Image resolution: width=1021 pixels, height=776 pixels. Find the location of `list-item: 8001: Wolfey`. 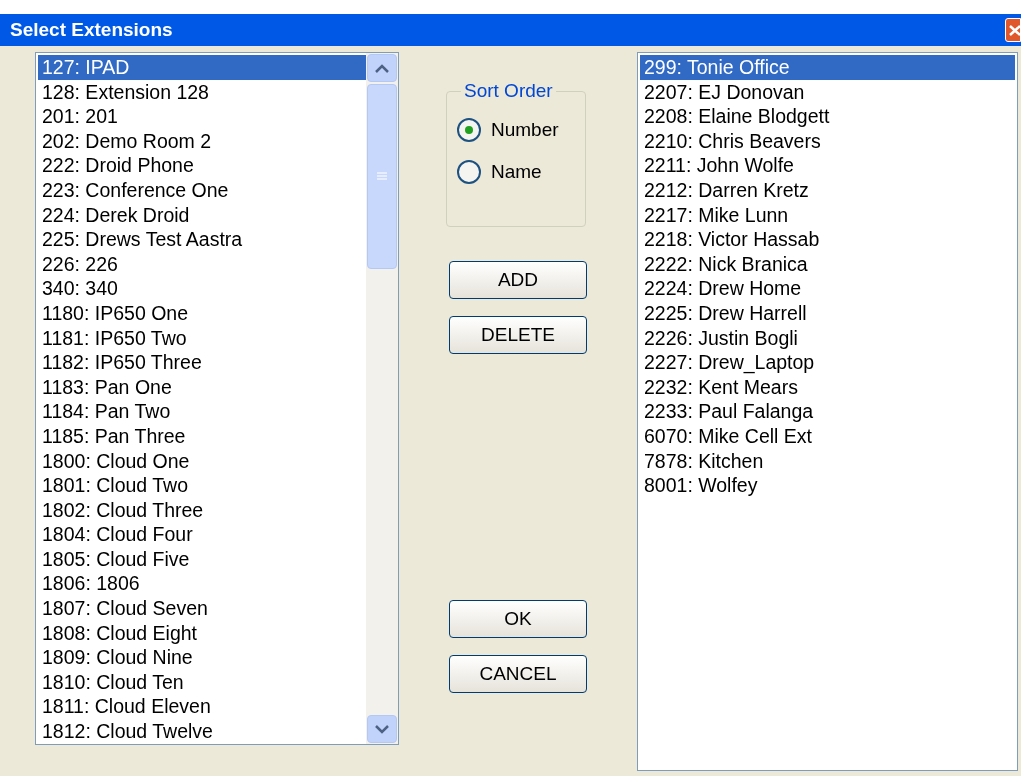

list-item: 8001: Wolfey is located at coordinates (827, 485).